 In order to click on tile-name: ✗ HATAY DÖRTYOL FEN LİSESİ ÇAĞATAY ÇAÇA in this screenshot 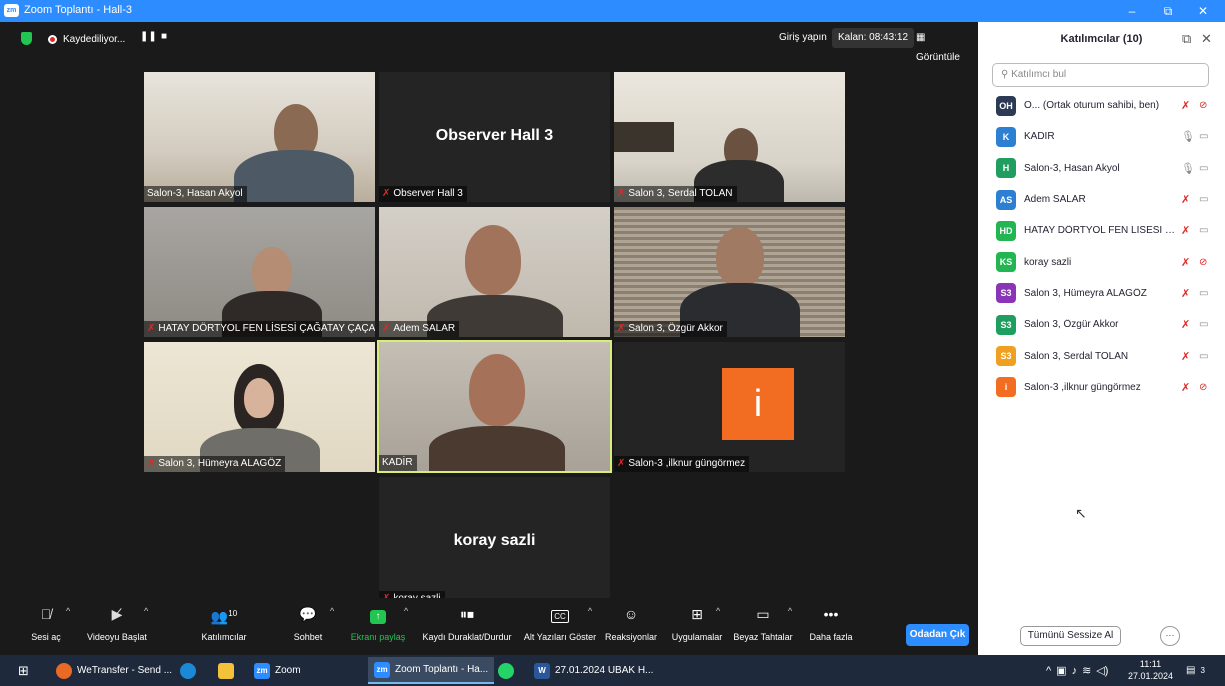, I will do `click(259, 329)`.